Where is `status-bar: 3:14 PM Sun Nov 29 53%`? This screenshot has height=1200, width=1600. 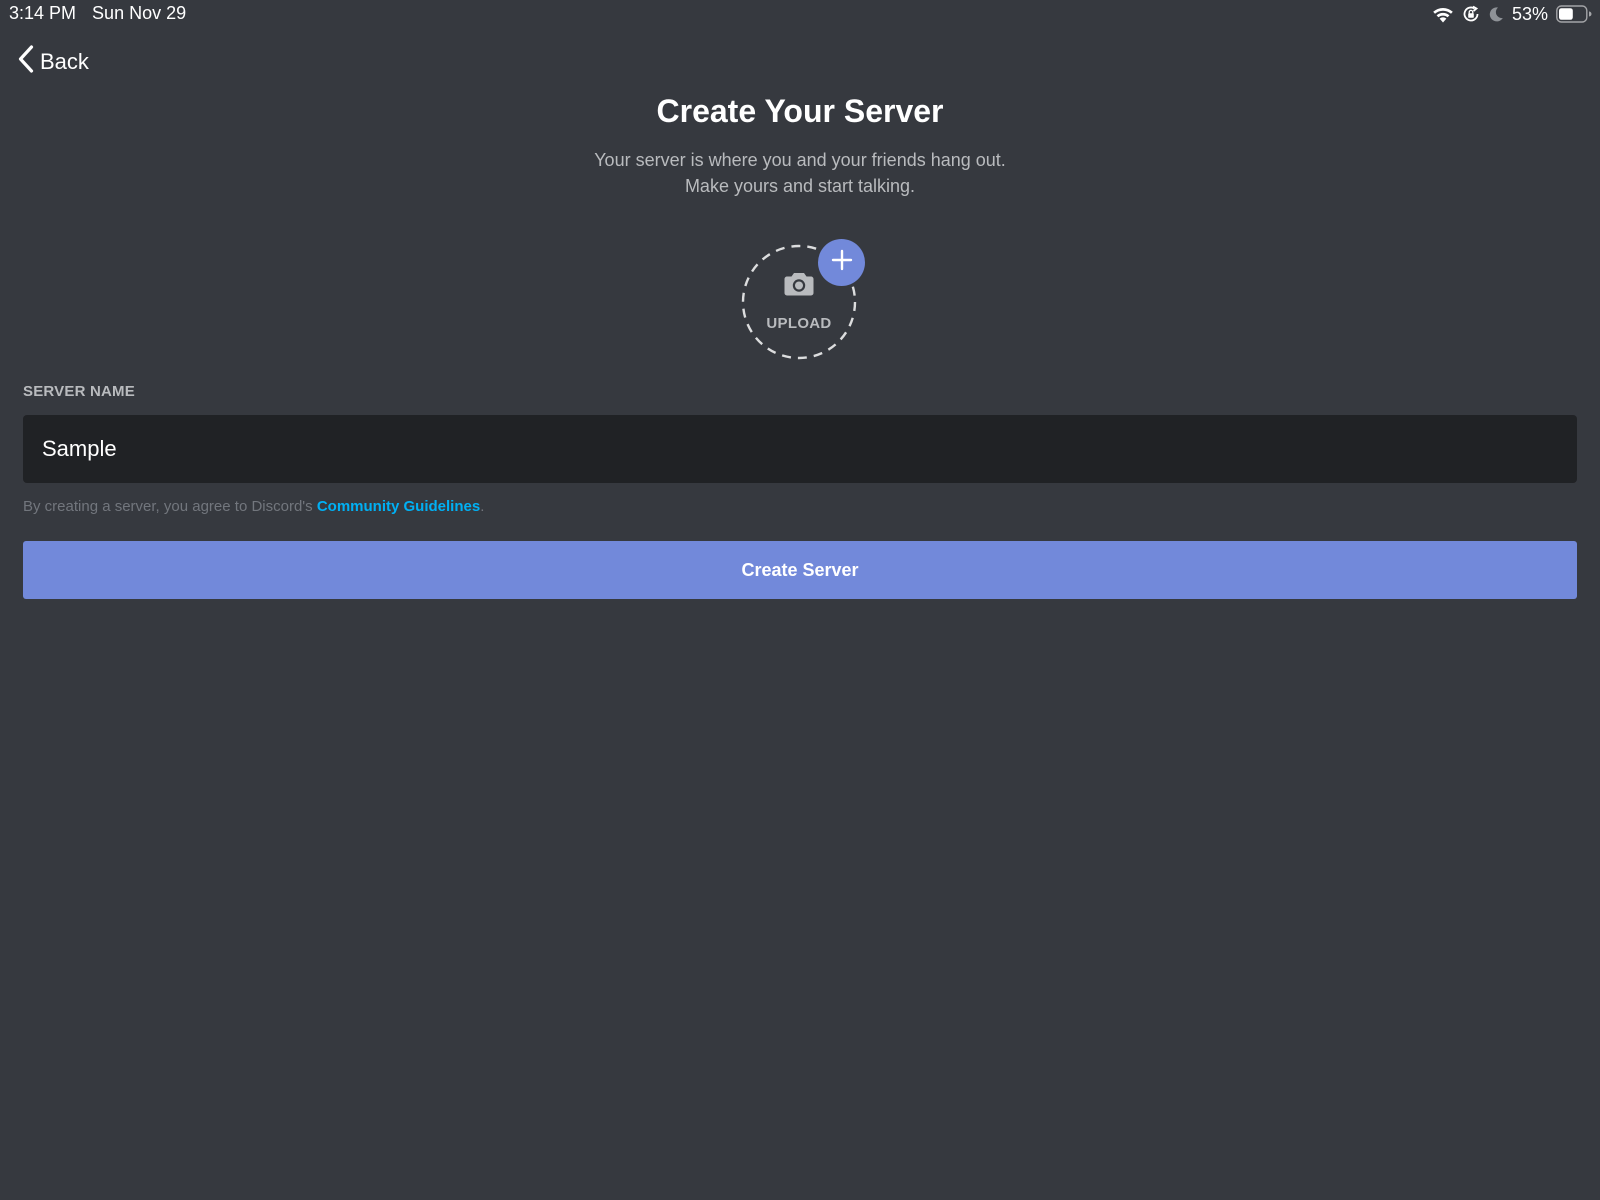 status-bar: 3:14 PM Sun Nov 29 53% is located at coordinates (800, 14).